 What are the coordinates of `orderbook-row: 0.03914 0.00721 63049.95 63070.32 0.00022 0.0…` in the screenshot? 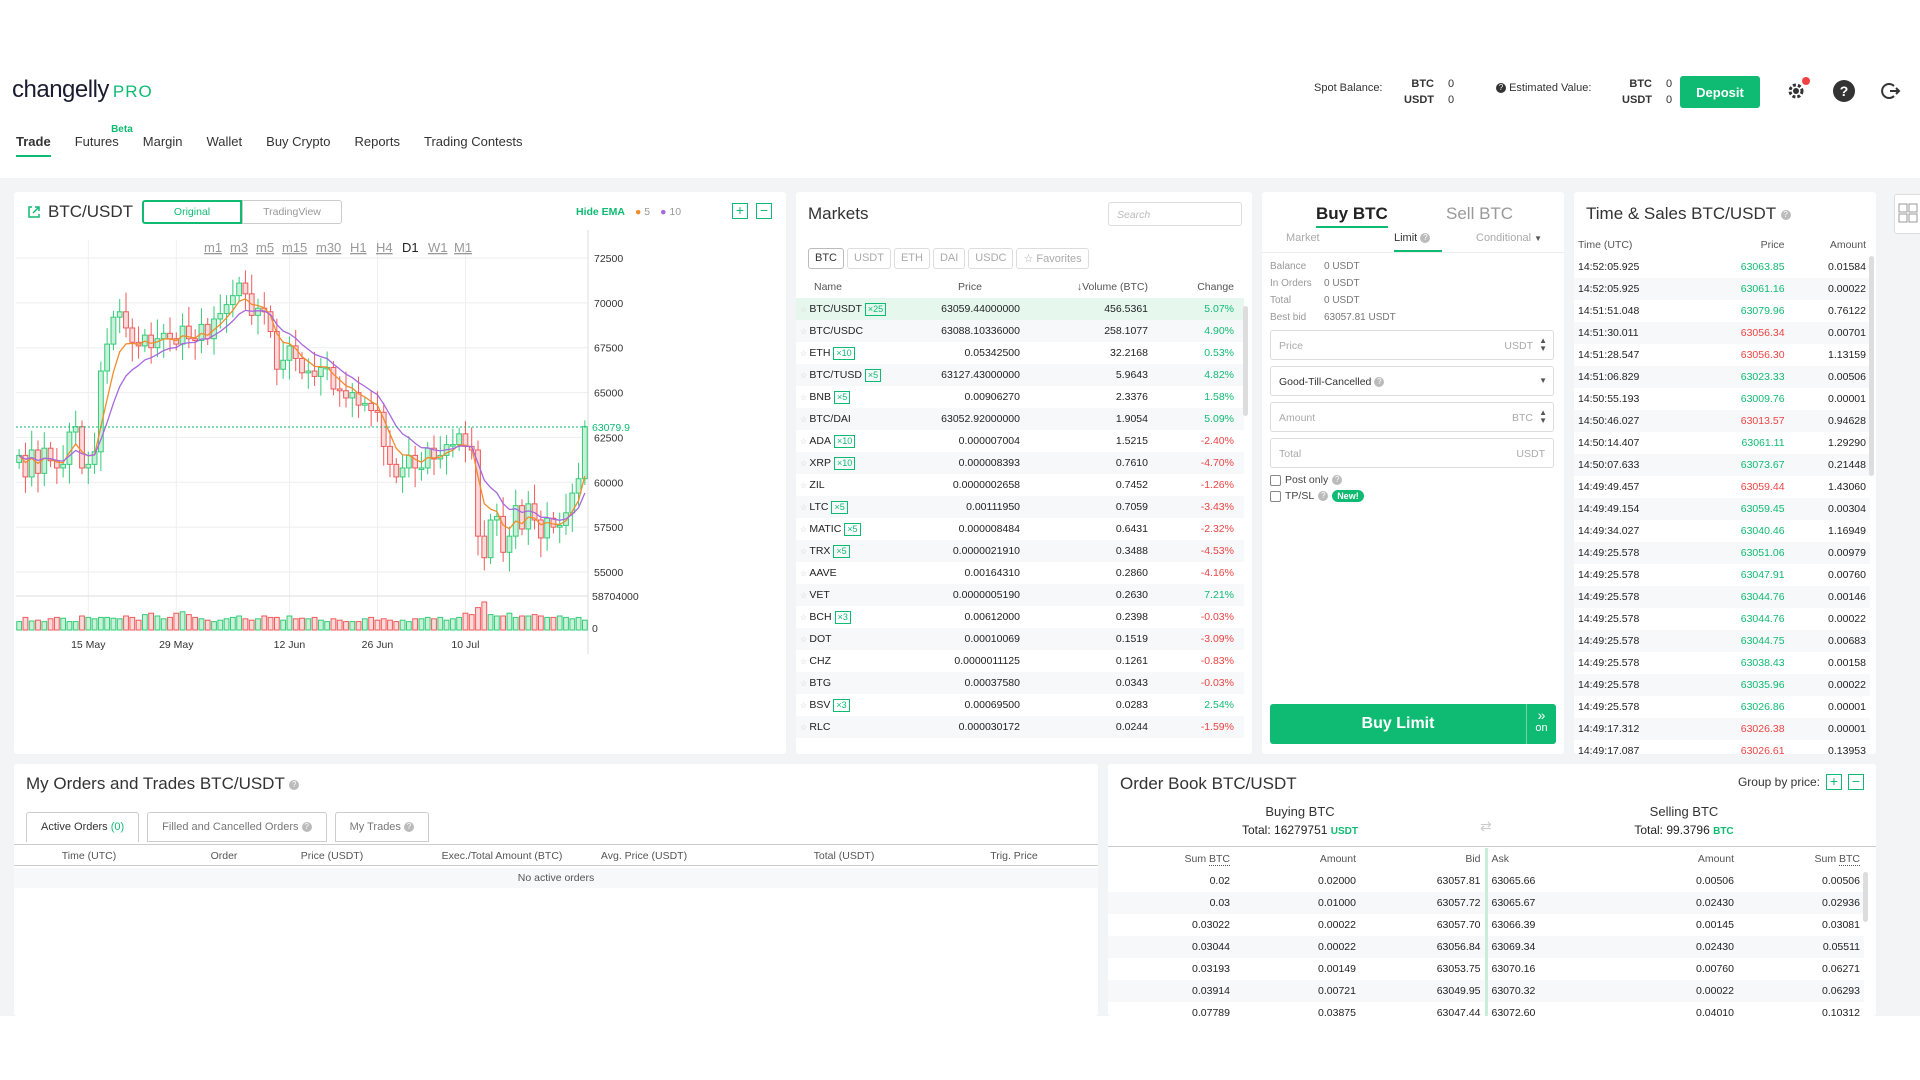 It's located at (1486, 991).